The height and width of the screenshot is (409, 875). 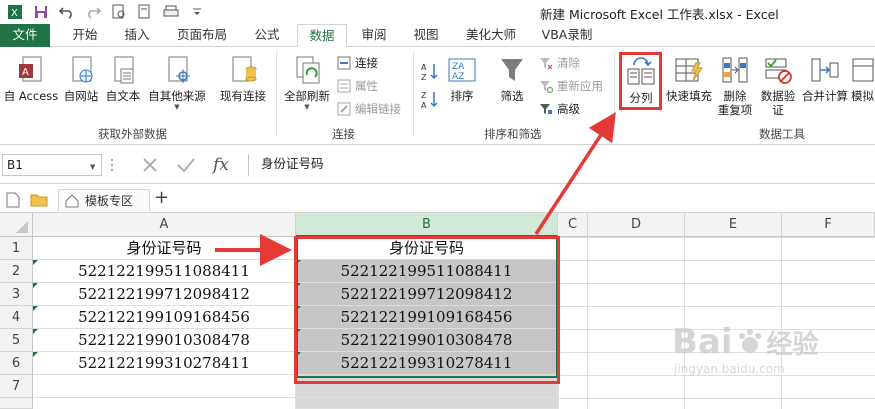 What do you see at coordinates (427, 317) in the screenshot?
I see `cell-b4: 522122199109168456` at bounding box center [427, 317].